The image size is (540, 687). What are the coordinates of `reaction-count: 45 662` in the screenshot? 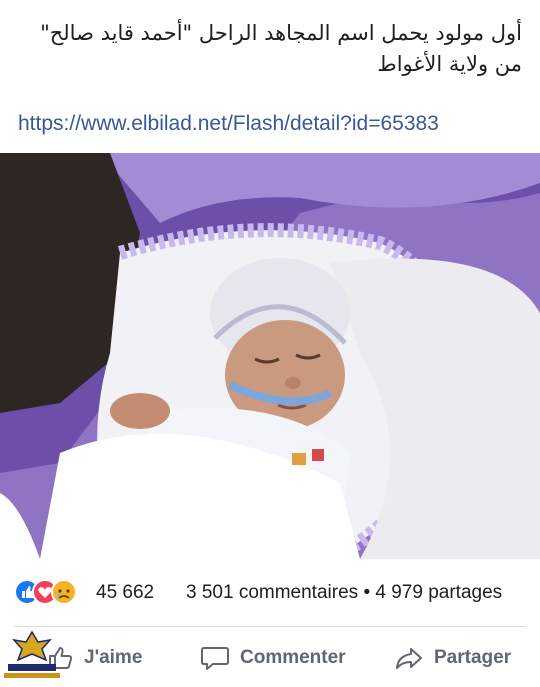 It's located at (125, 593).